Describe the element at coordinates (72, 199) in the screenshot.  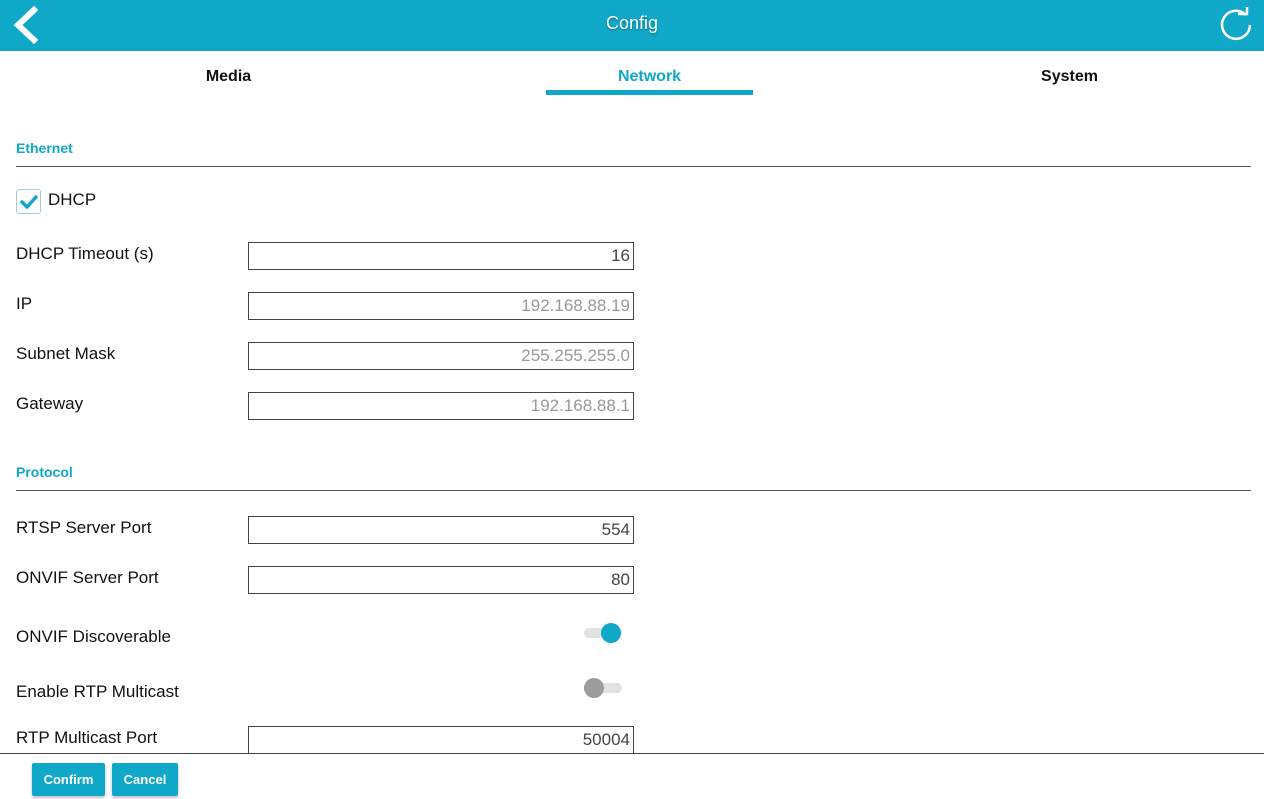
I see `dhcp-label: DHCP` at that location.